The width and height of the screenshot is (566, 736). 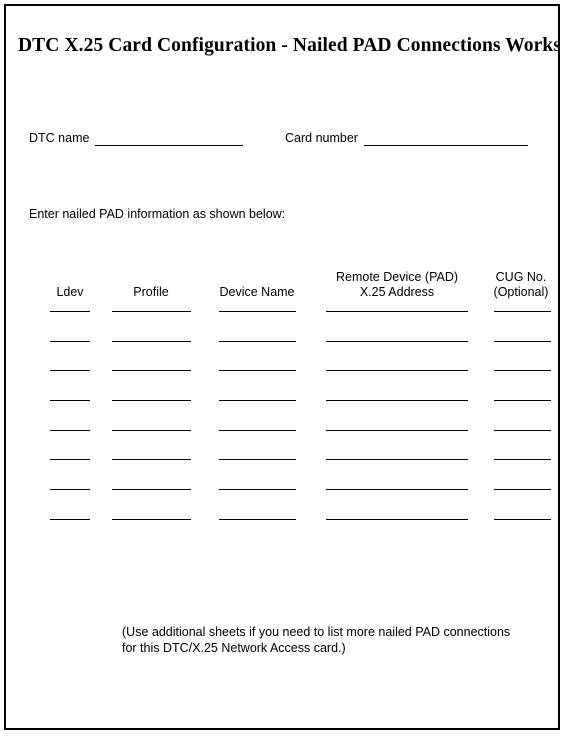 What do you see at coordinates (282, 141) in the screenshot?
I see `identification-row: DTC name Card number` at bounding box center [282, 141].